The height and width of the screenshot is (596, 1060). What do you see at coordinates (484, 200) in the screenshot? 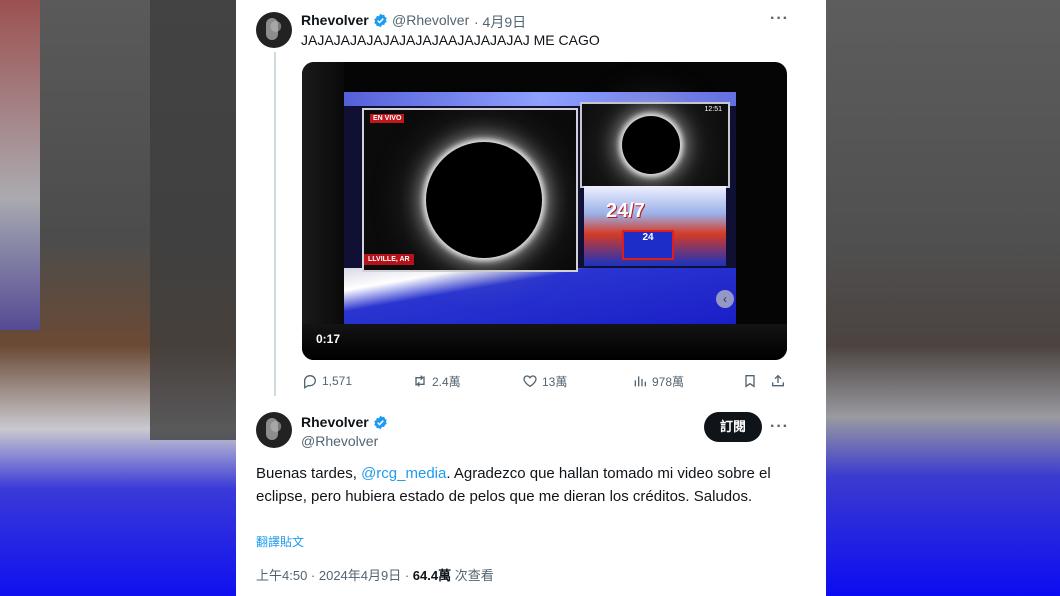
I see `eclipse-image` at bounding box center [484, 200].